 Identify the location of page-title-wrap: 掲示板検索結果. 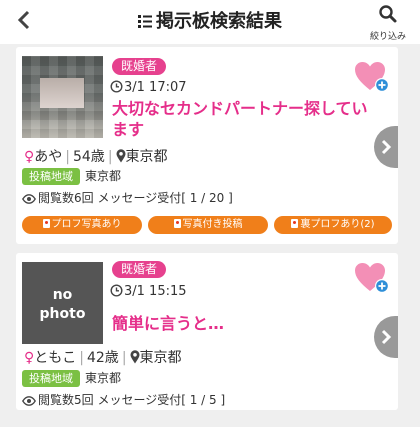
(210, 20).